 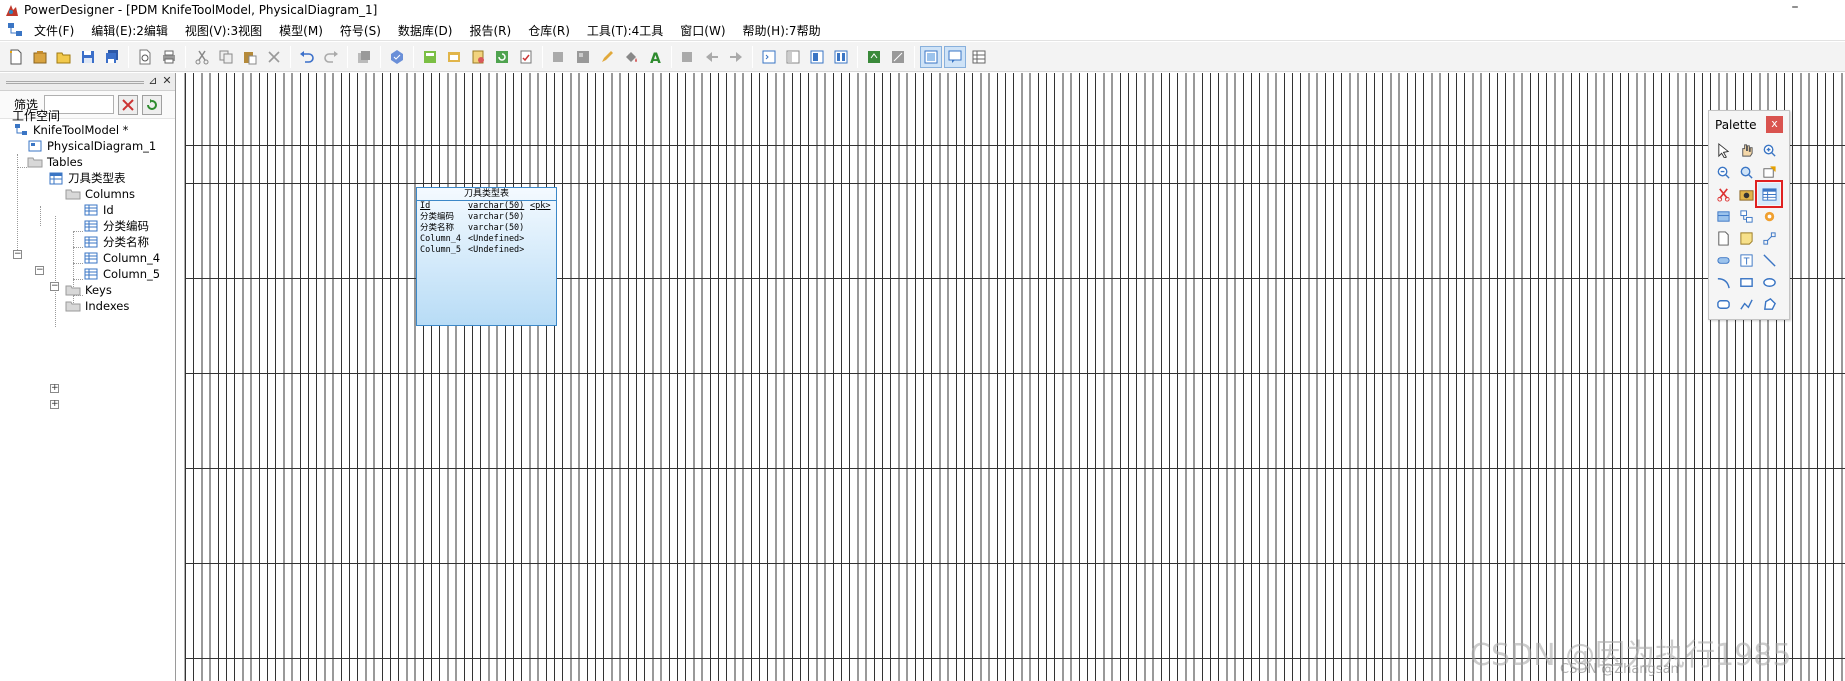 I want to click on refresh-icon, so click(x=502, y=57).